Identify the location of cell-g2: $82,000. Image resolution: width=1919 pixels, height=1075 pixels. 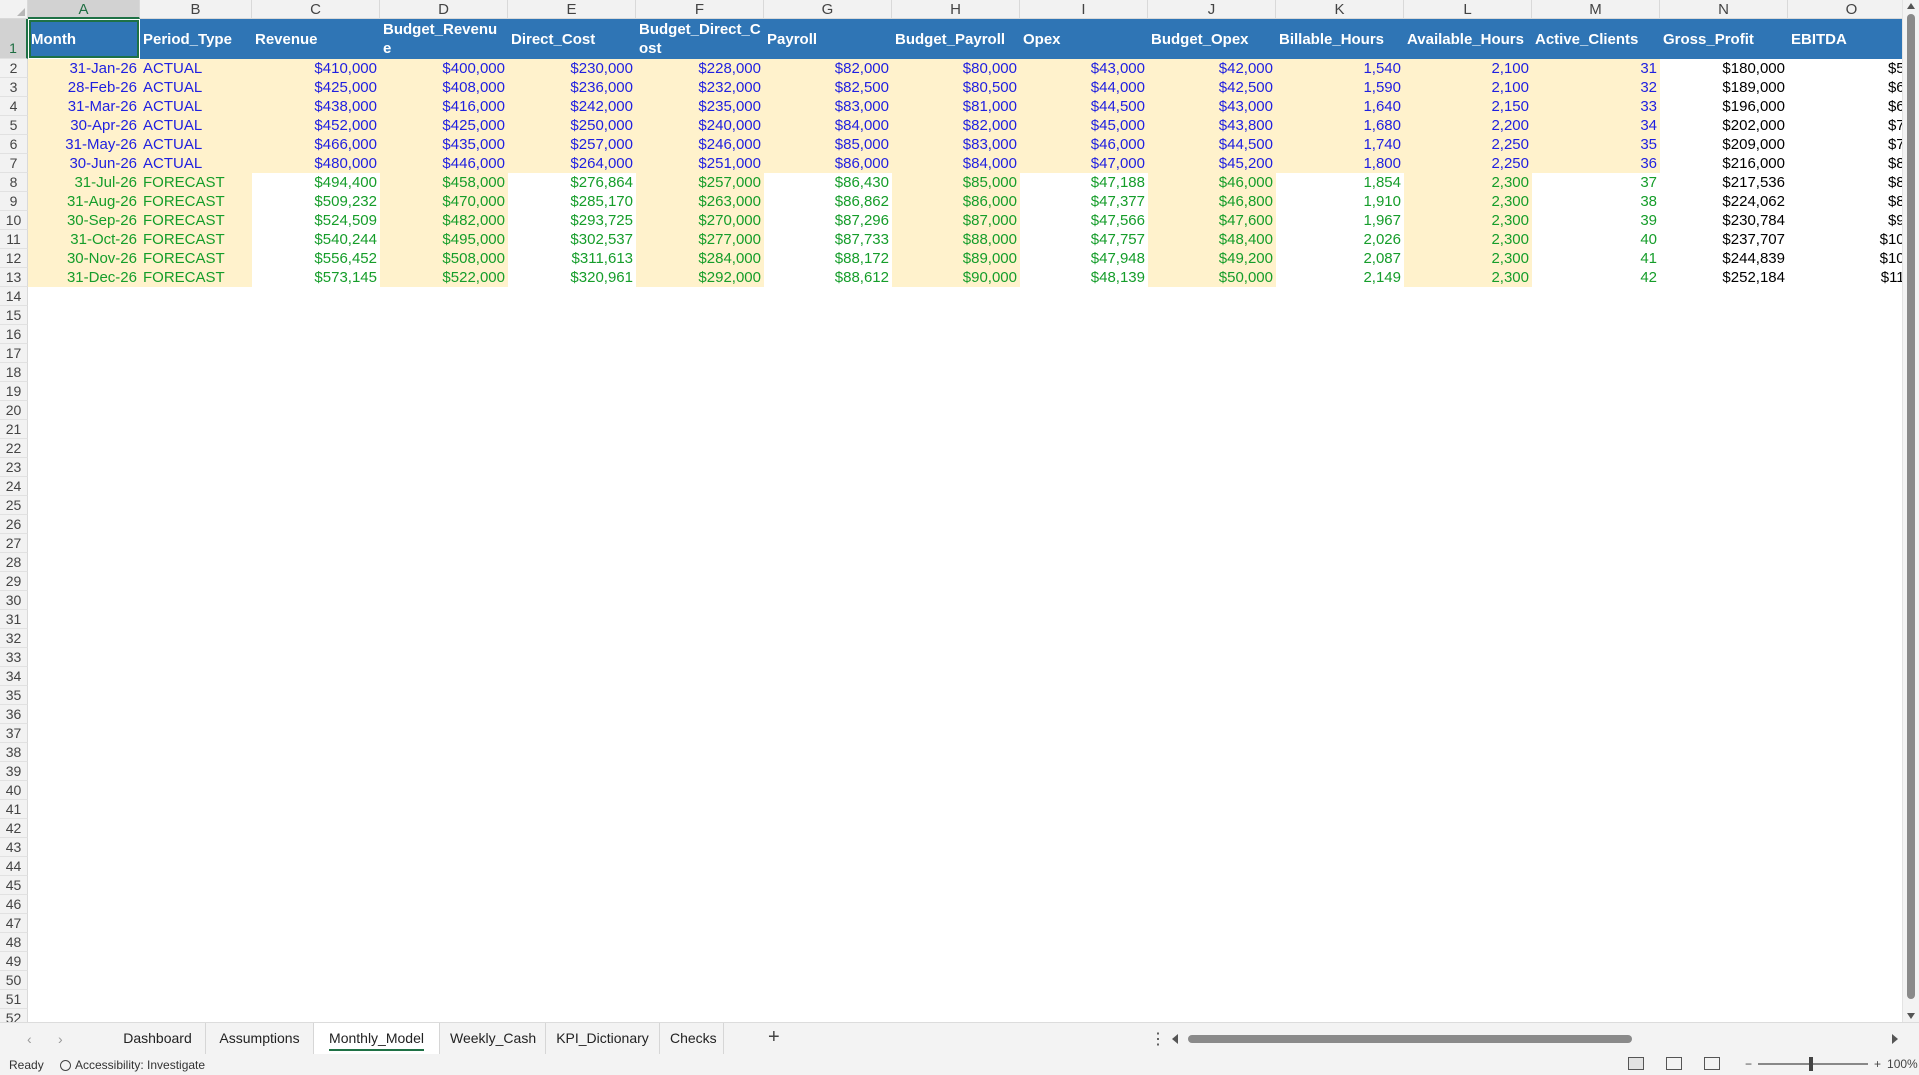
(828, 68).